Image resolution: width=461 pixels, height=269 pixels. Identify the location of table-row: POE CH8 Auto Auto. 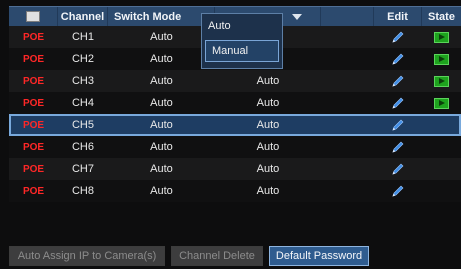
(235, 191).